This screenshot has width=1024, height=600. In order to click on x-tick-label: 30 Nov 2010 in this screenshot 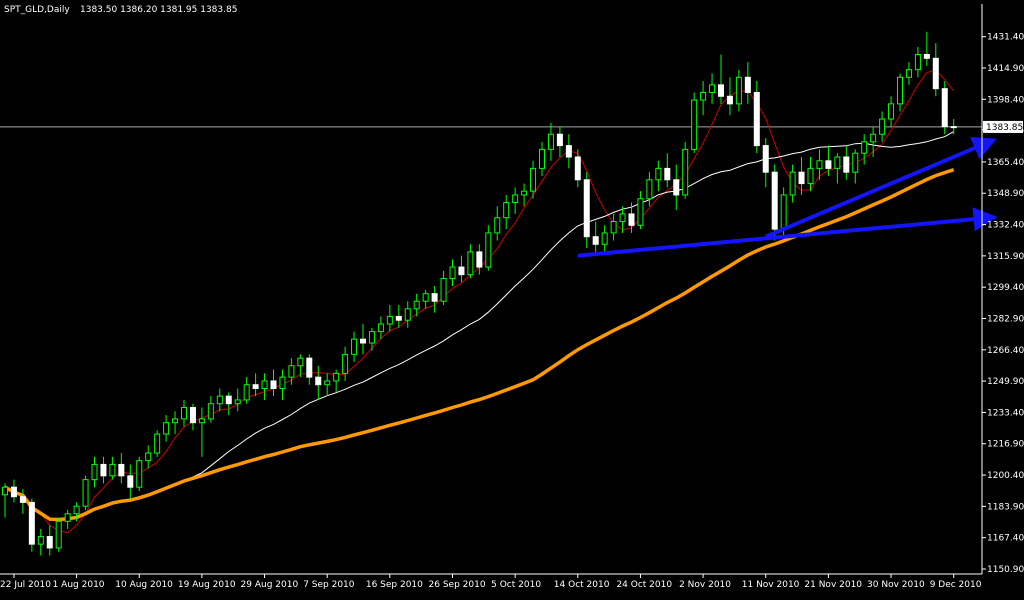, I will do `click(896, 585)`.